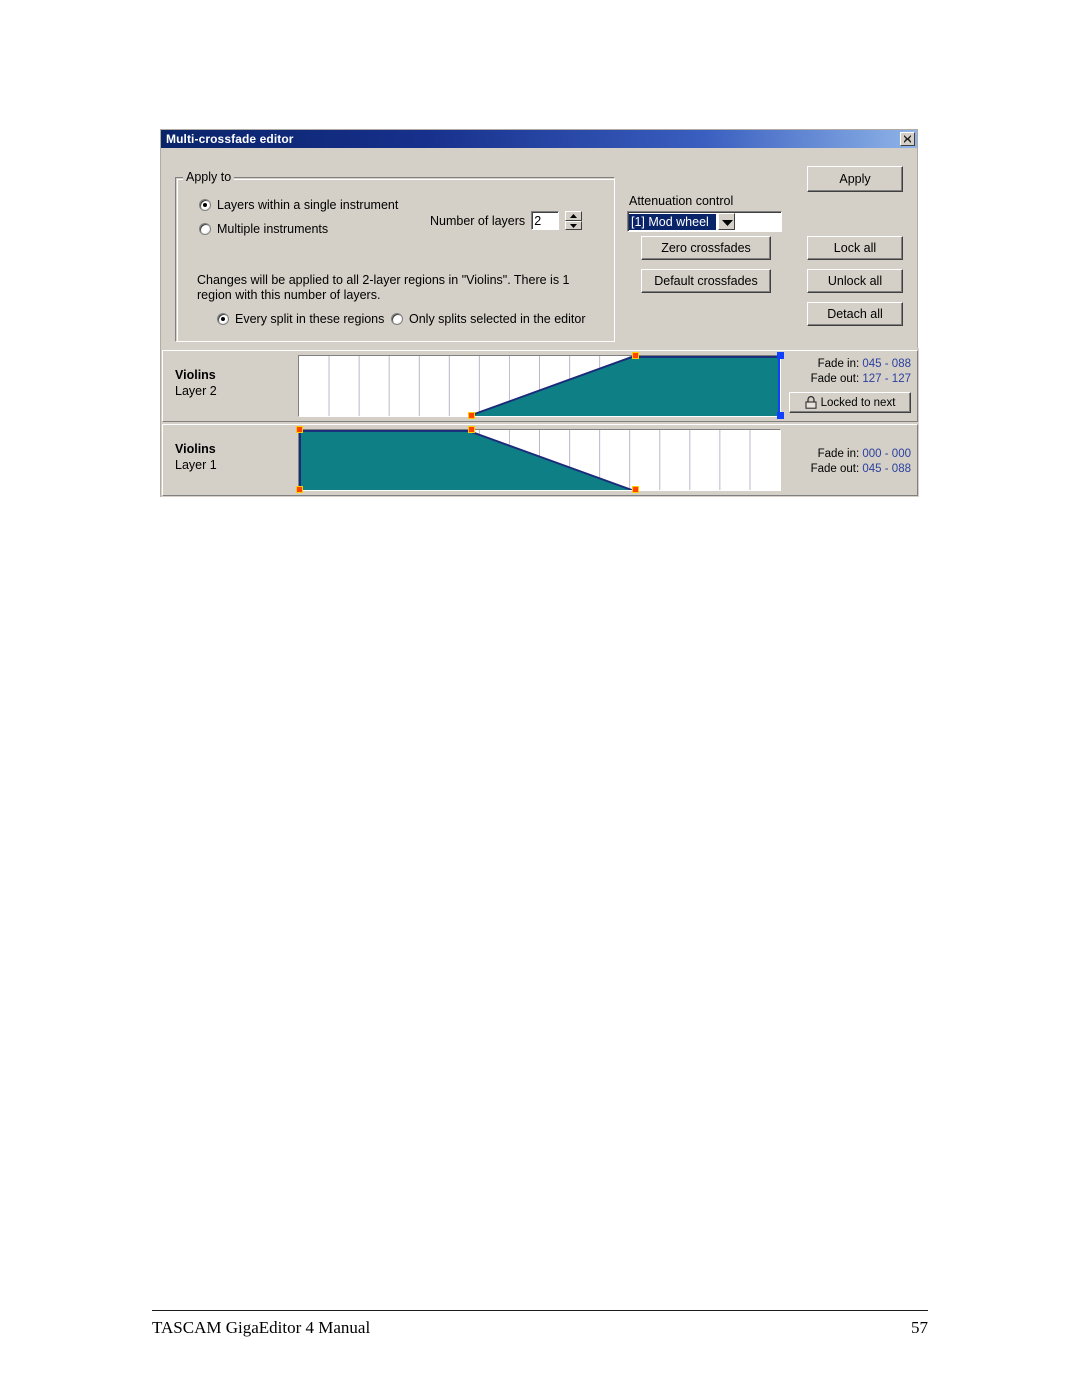 Image resolution: width=1080 pixels, height=1397 pixels. I want to click on layer-index-label: Layer 1, so click(196, 465).